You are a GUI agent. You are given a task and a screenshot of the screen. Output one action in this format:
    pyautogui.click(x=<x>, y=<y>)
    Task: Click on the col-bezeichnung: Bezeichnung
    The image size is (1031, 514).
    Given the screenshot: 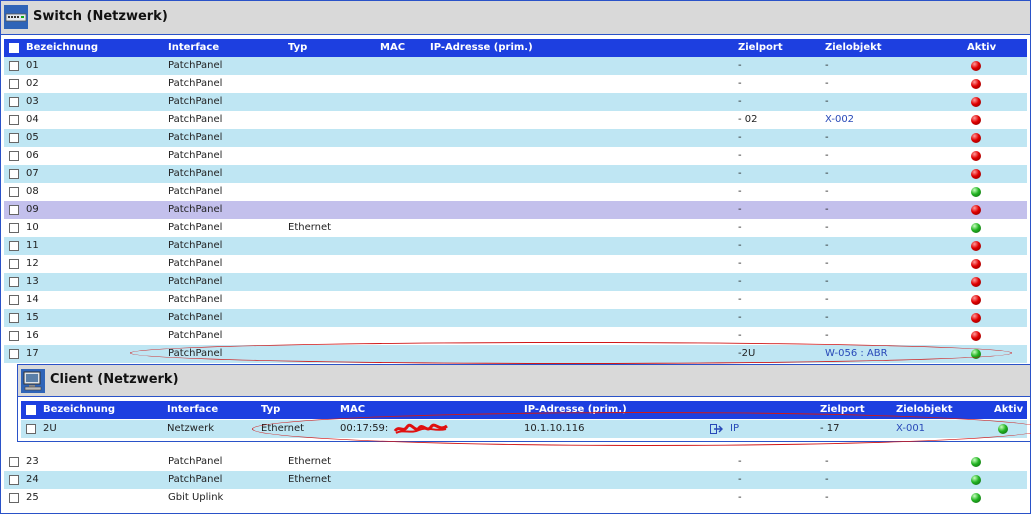 What is the action you would take?
    pyautogui.click(x=62, y=48)
    